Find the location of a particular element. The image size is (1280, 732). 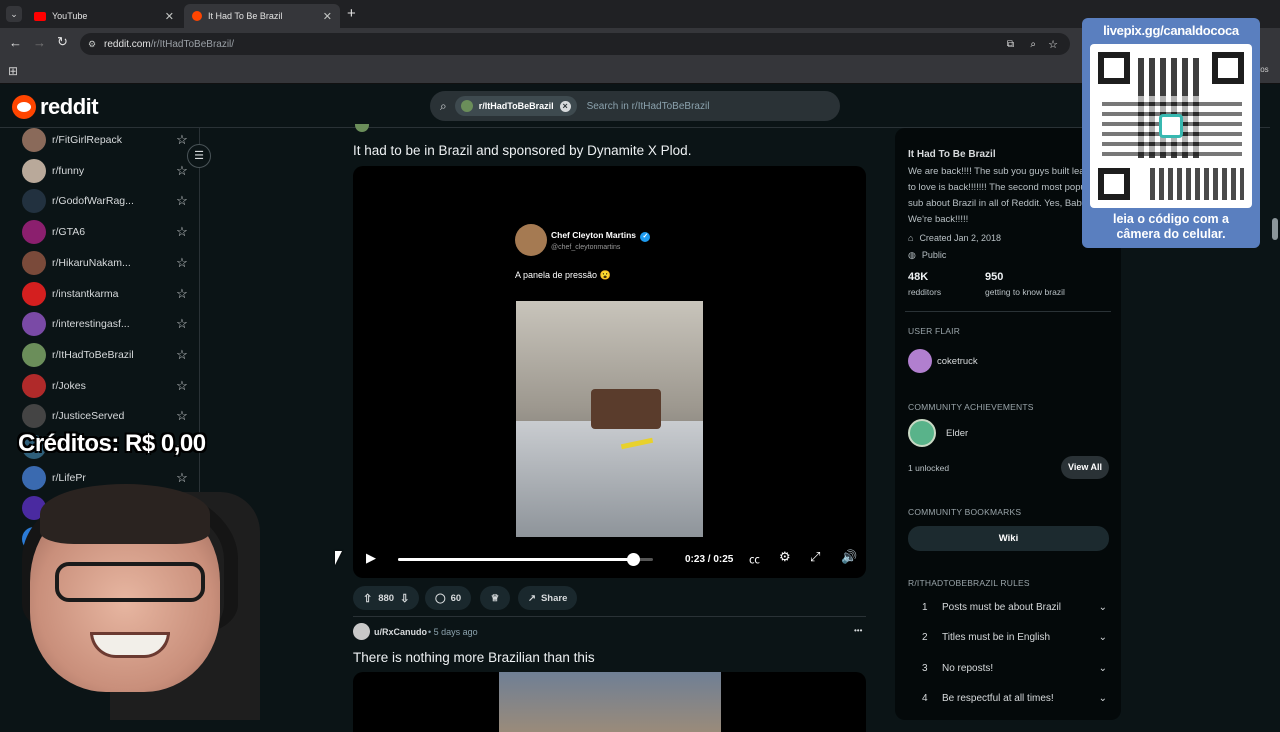

settings-gear-icon: ⚙ is located at coordinates (785, 557).